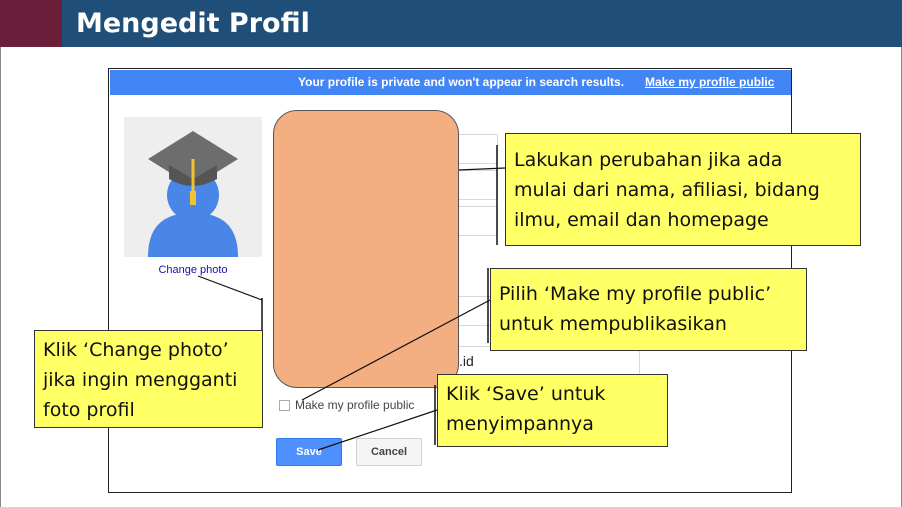  I want to click on make-public-checkbox-label: Make my profile public, so click(355, 405).